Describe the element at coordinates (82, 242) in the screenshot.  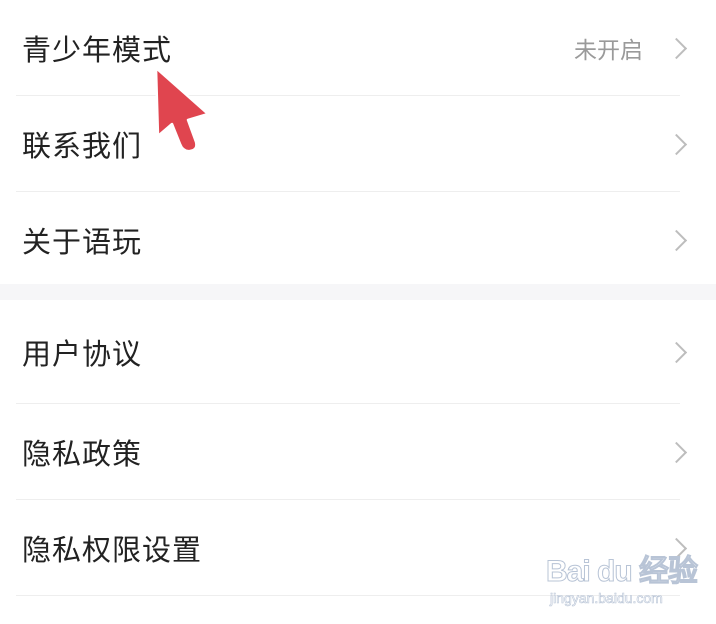
I see `about-label: 关于语玩` at that location.